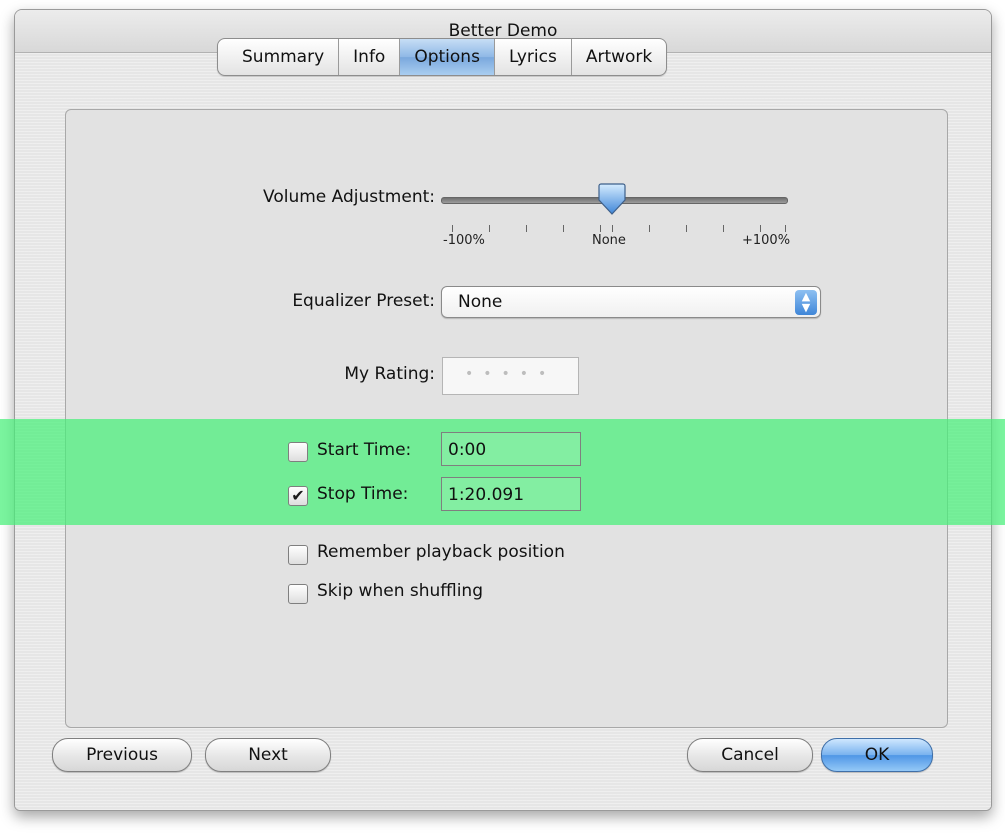 The width and height of the screenshot is (1005, 838). I want to click on rating-stars: •••••, so click(510, 376).